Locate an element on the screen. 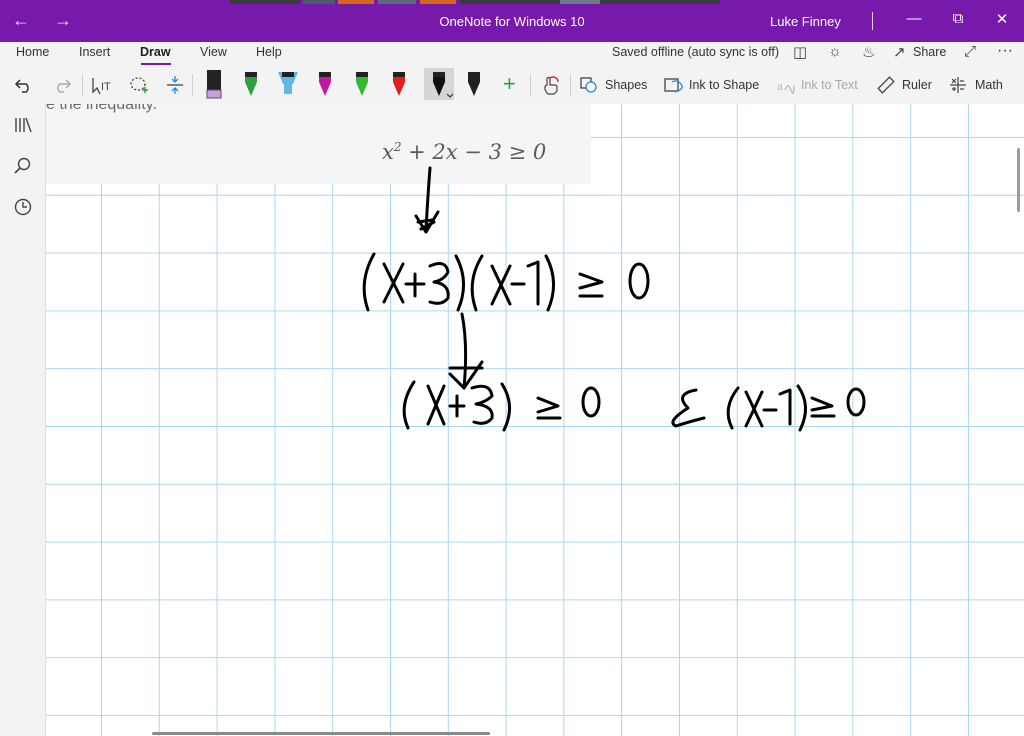 The height and width of the screenshot is (736, 1024). lasso-select-icon is located at coordinates (139, 85).